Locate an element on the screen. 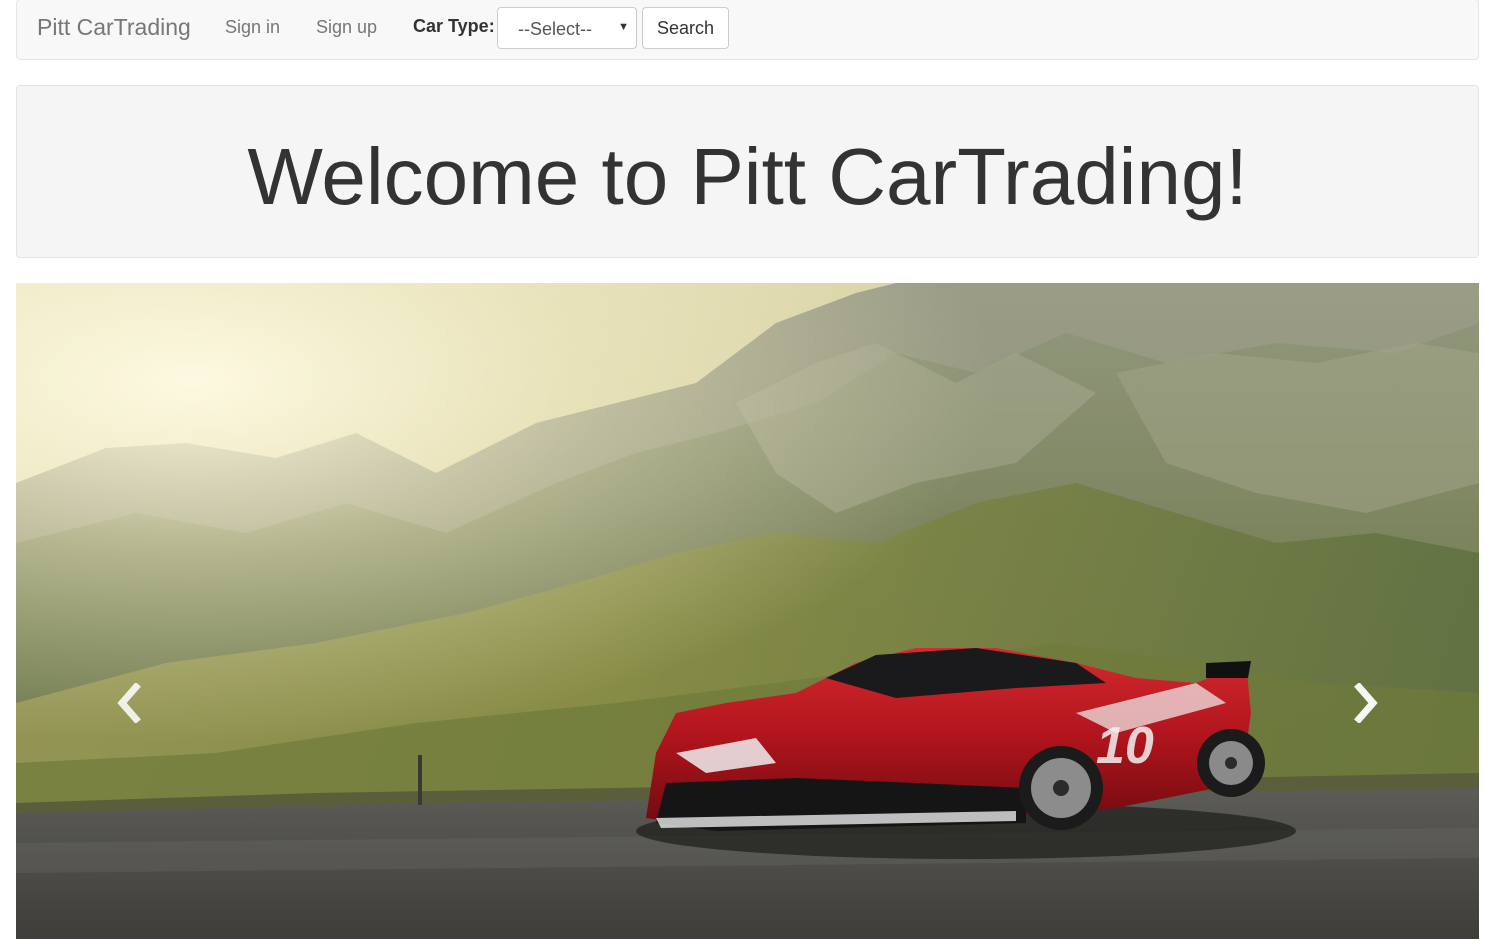  carousel-next-button is located at coordinates (1369, 611).